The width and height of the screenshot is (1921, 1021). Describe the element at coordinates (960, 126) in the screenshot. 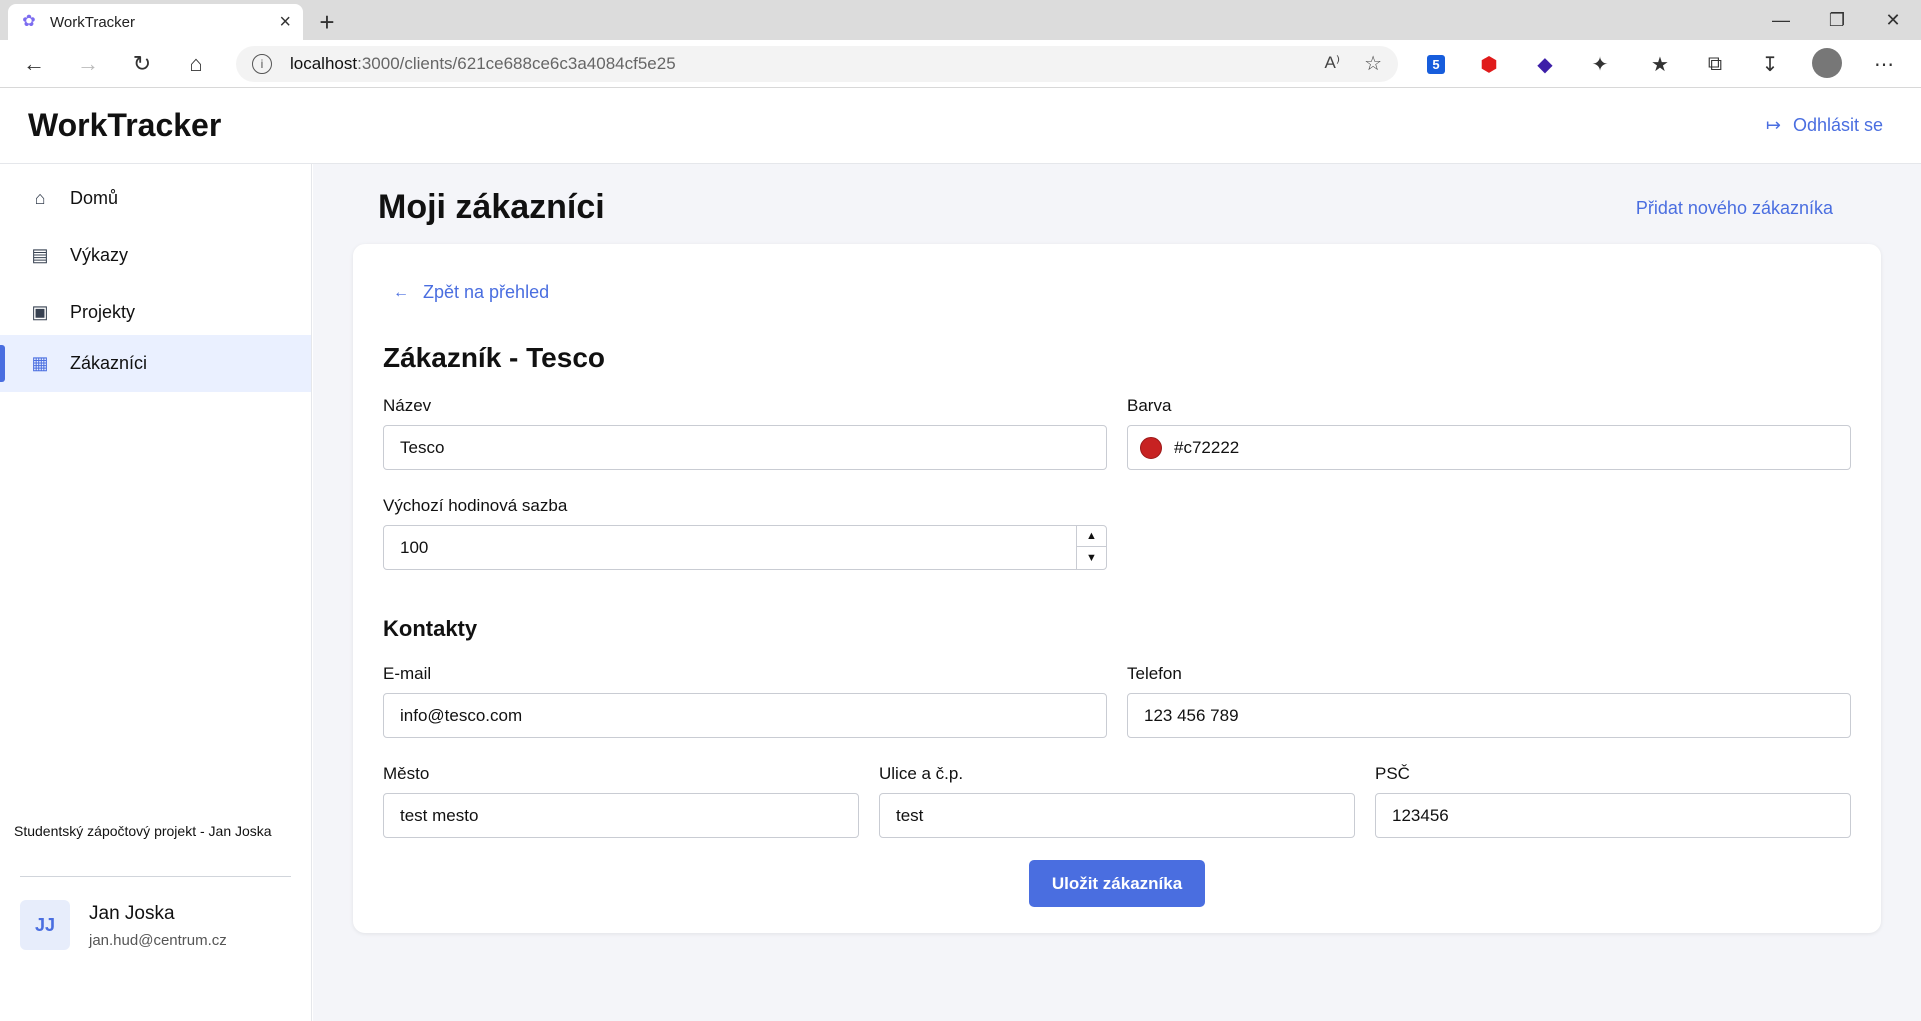

I see `app-header: WorkTracker ↦ Odhlásit se` at that location.